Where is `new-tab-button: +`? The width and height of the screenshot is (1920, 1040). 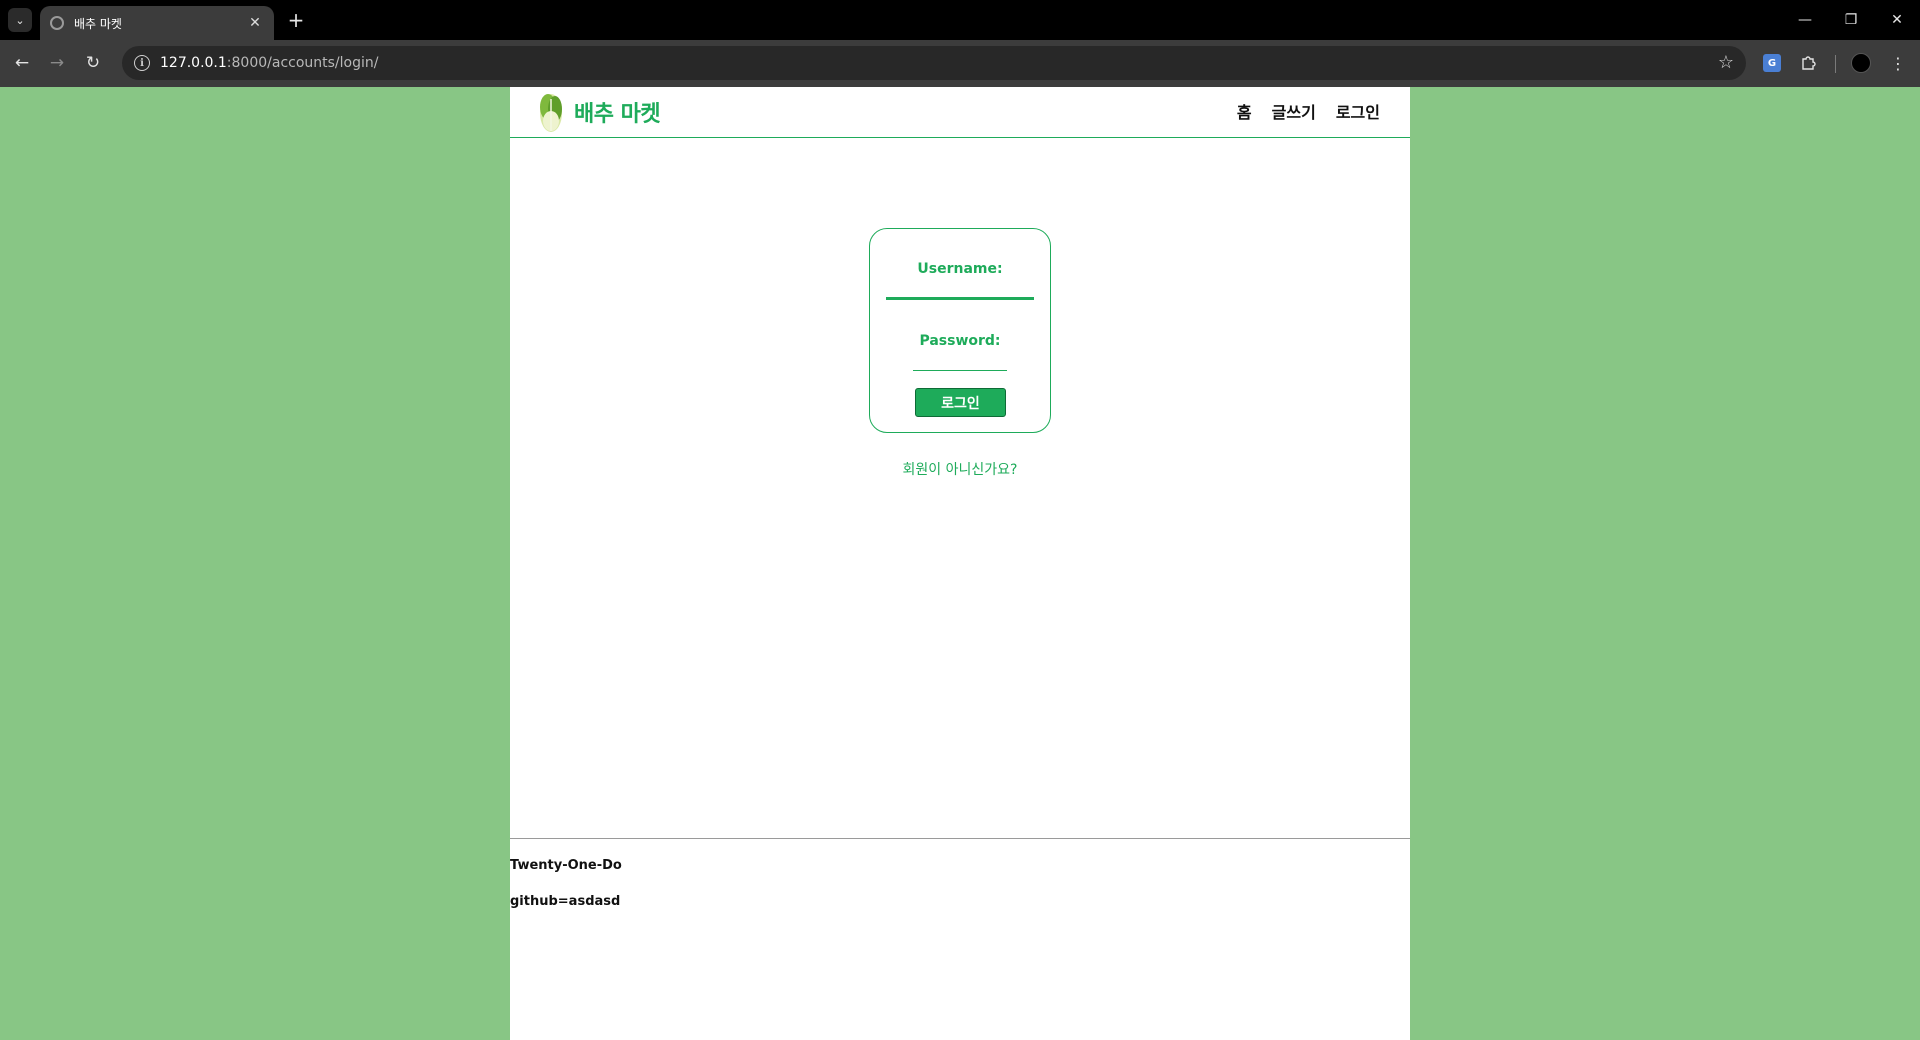
new-tab-button: + is located at coordinates (296, 20).